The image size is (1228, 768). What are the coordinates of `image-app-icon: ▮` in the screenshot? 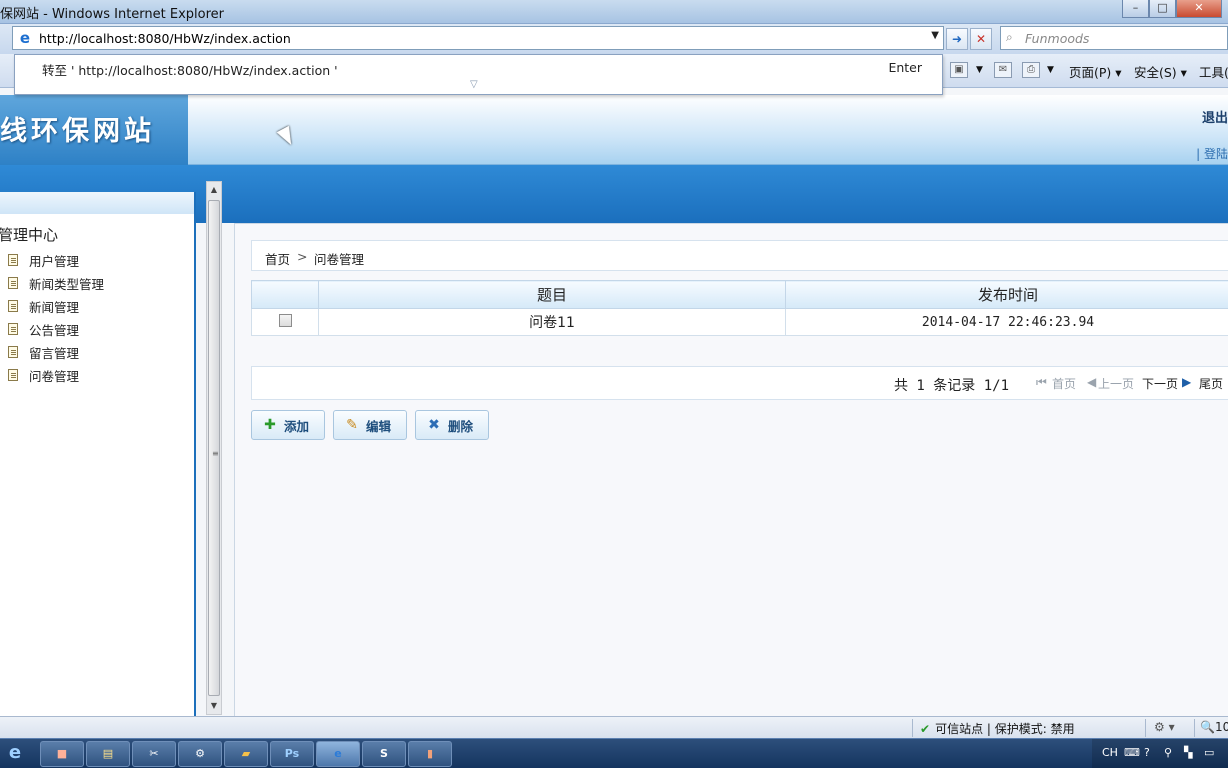 It's located at (430, 754).